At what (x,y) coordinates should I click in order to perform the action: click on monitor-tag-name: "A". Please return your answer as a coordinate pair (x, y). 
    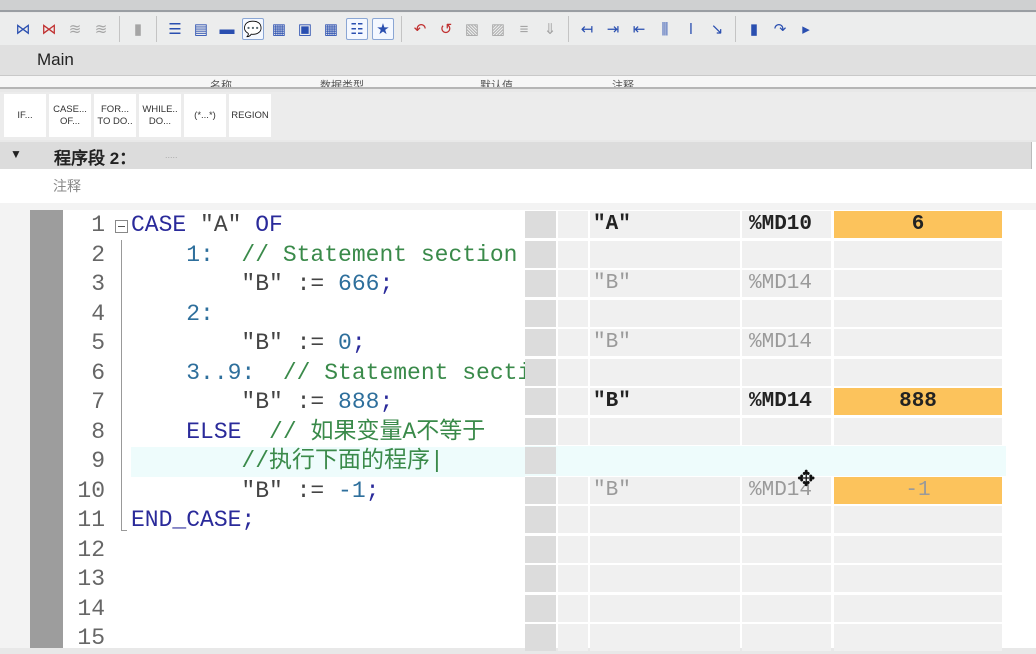
    Looking at the image, I should click on (665, 224).